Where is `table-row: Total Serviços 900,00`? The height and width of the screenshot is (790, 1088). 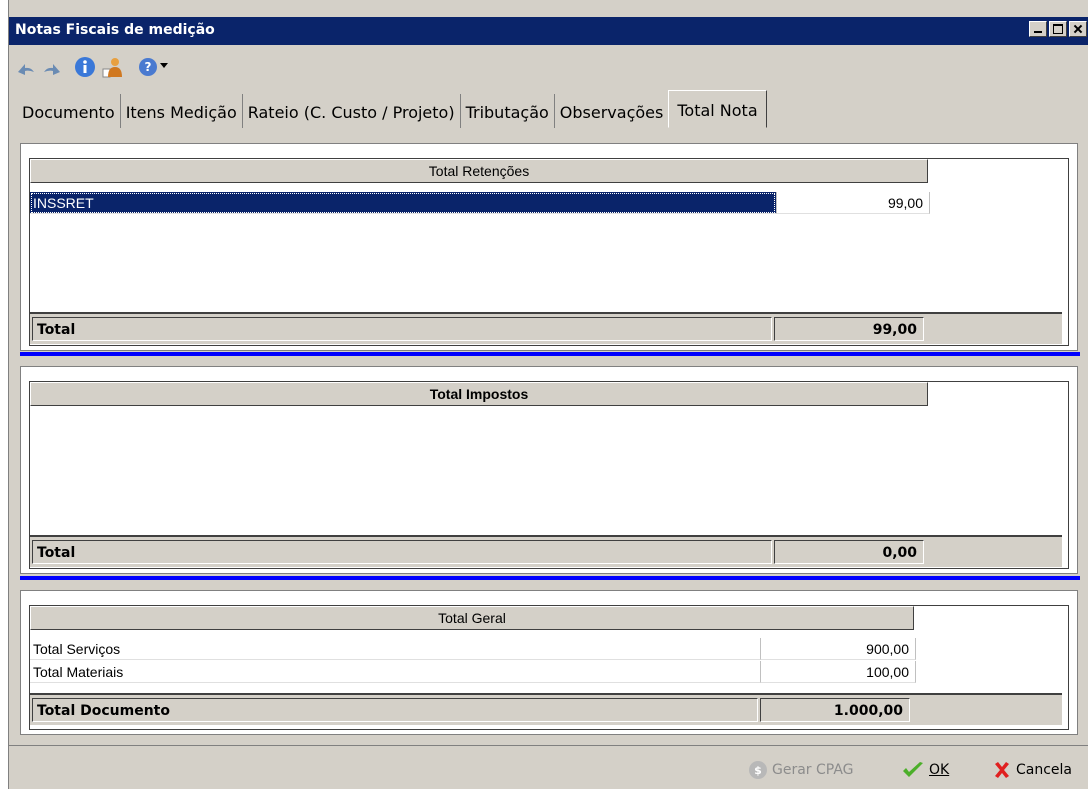
table-row: Total Serviços 900,00 is located at coordinates (473, 649).